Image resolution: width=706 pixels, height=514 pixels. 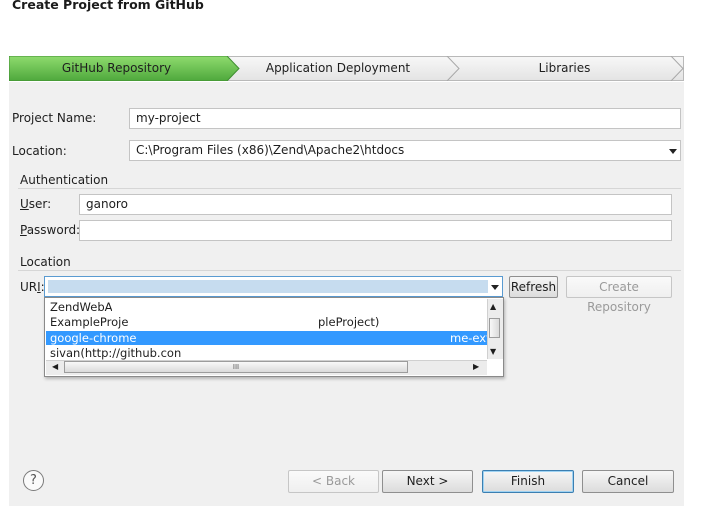 I want to click on help-icon: ?, so click(x=33, y=480).